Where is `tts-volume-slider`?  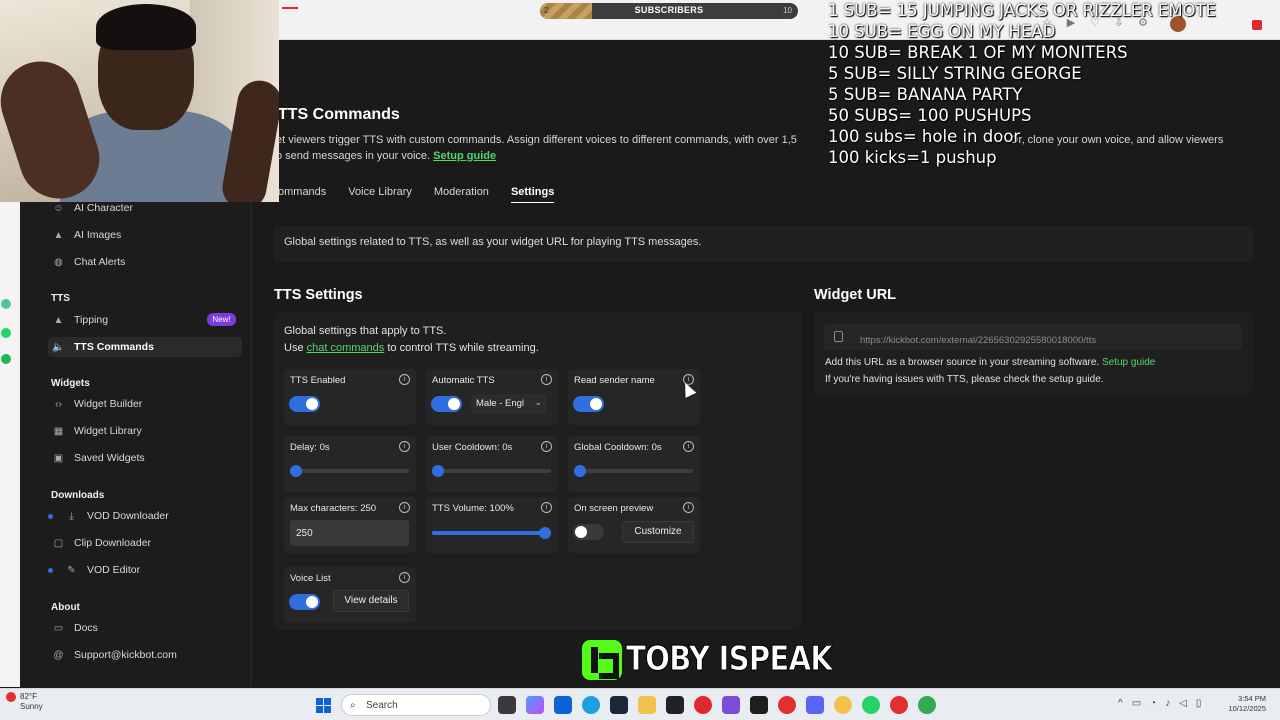
tts-volume-slider is located at coordinates (491, 533).